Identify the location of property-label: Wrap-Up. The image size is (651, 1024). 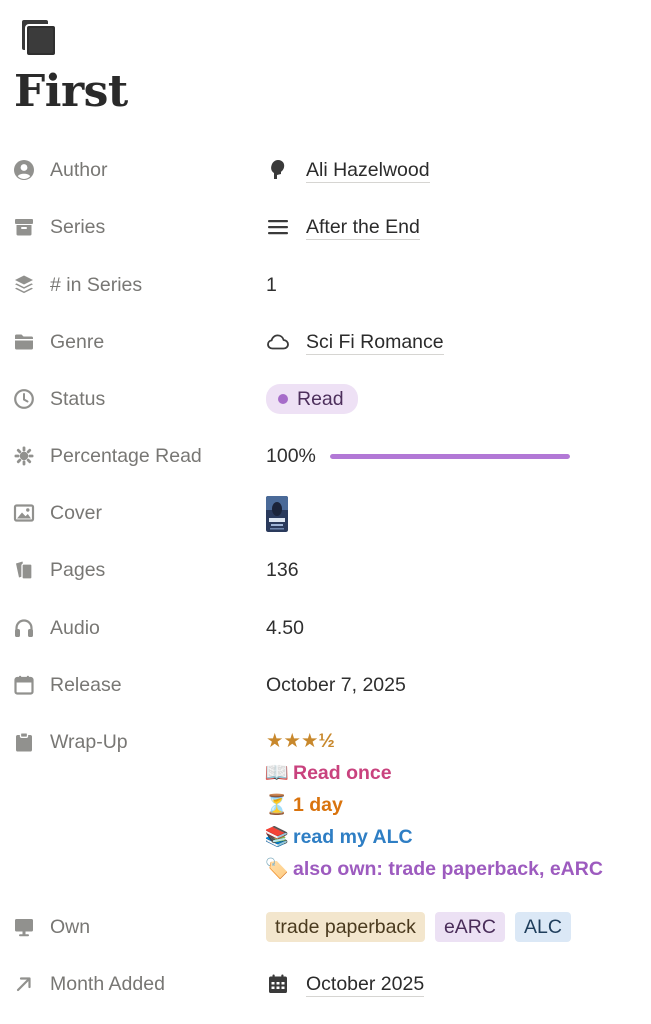
(89, 741).